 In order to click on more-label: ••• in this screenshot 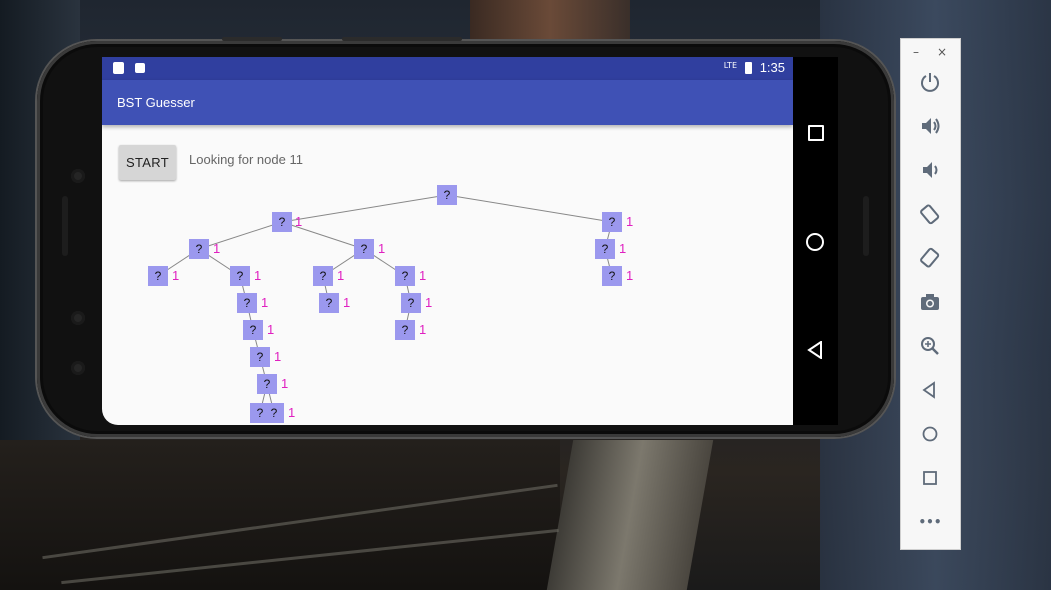, I will do `click(930, 522)`.